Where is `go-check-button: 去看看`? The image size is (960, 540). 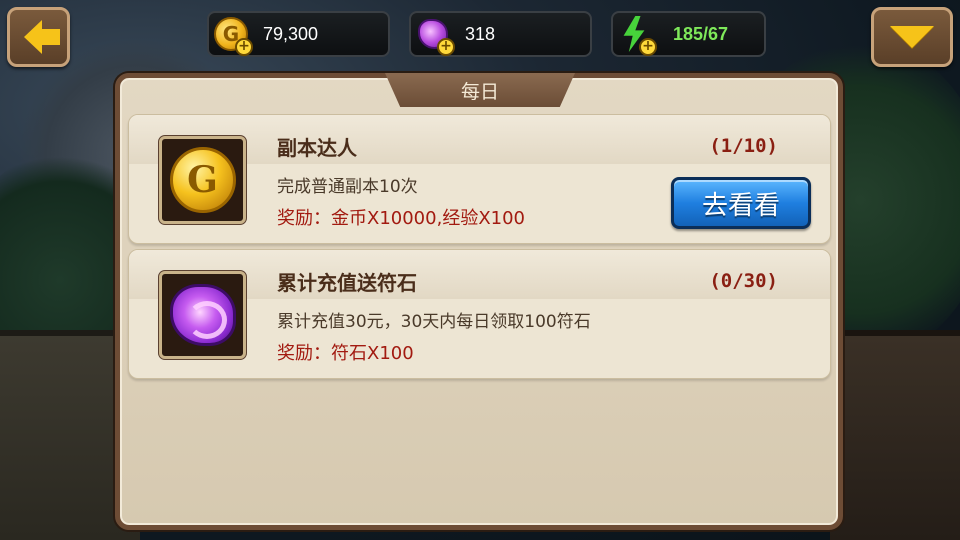 go-check-button: 去看看 is located at coordinates (741, 203).